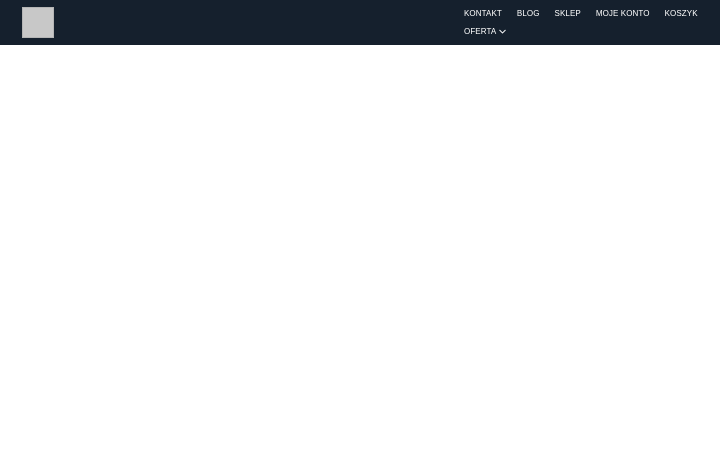 This screenshot has height=450, width=720. Describe the element at coordinates (483, 13) in the screenshot. I see `nav-item-kontakt: KONTAKT` at that location.